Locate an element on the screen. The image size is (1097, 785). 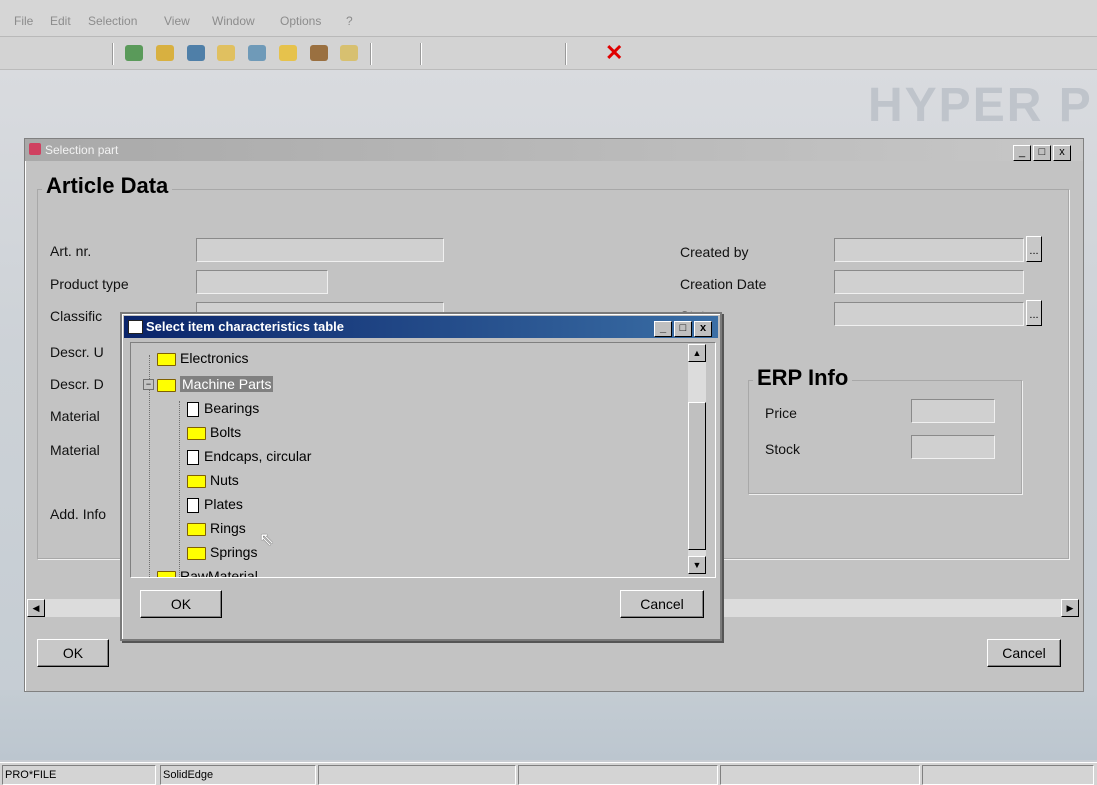
dialog-ok-button: OK is located at coordinates (181, 604).